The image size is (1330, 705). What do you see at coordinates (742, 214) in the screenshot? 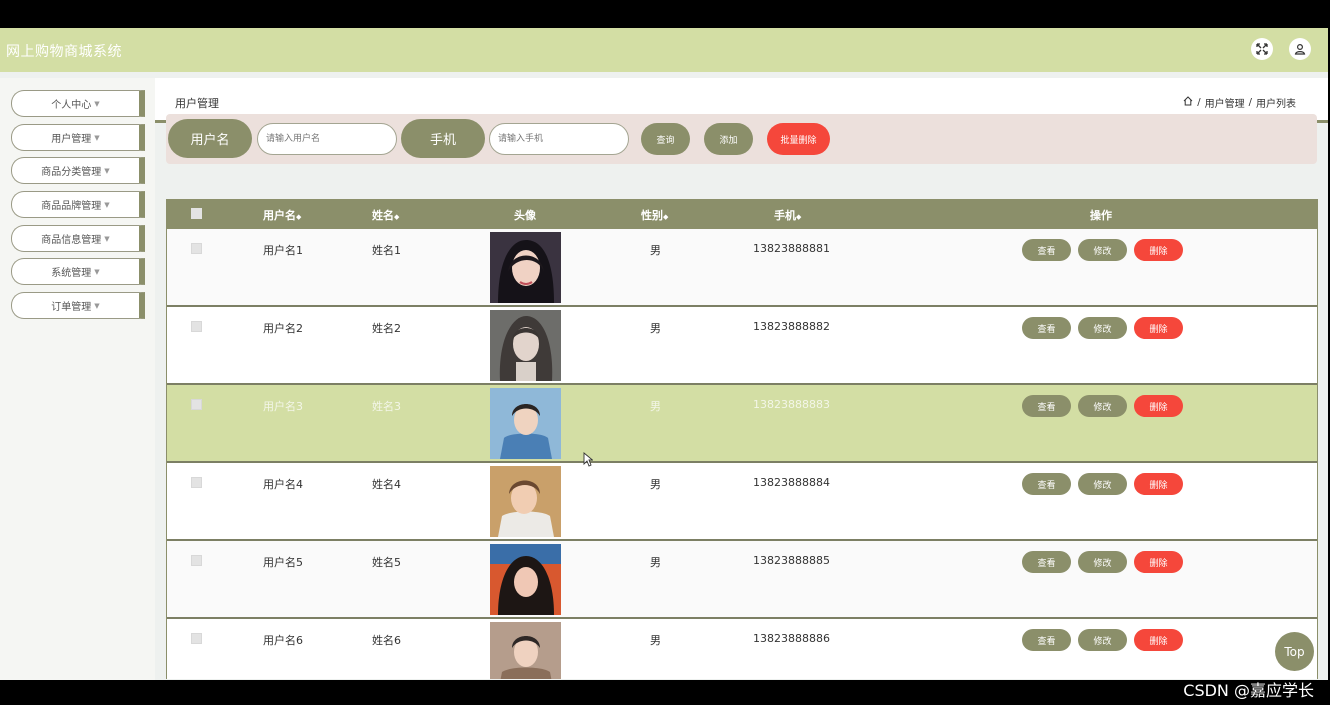
I see `table-header: 用户名◆ 姓名◆ 头像 性别◆ 手机◆ 操作` at bounding box center [742, 214].